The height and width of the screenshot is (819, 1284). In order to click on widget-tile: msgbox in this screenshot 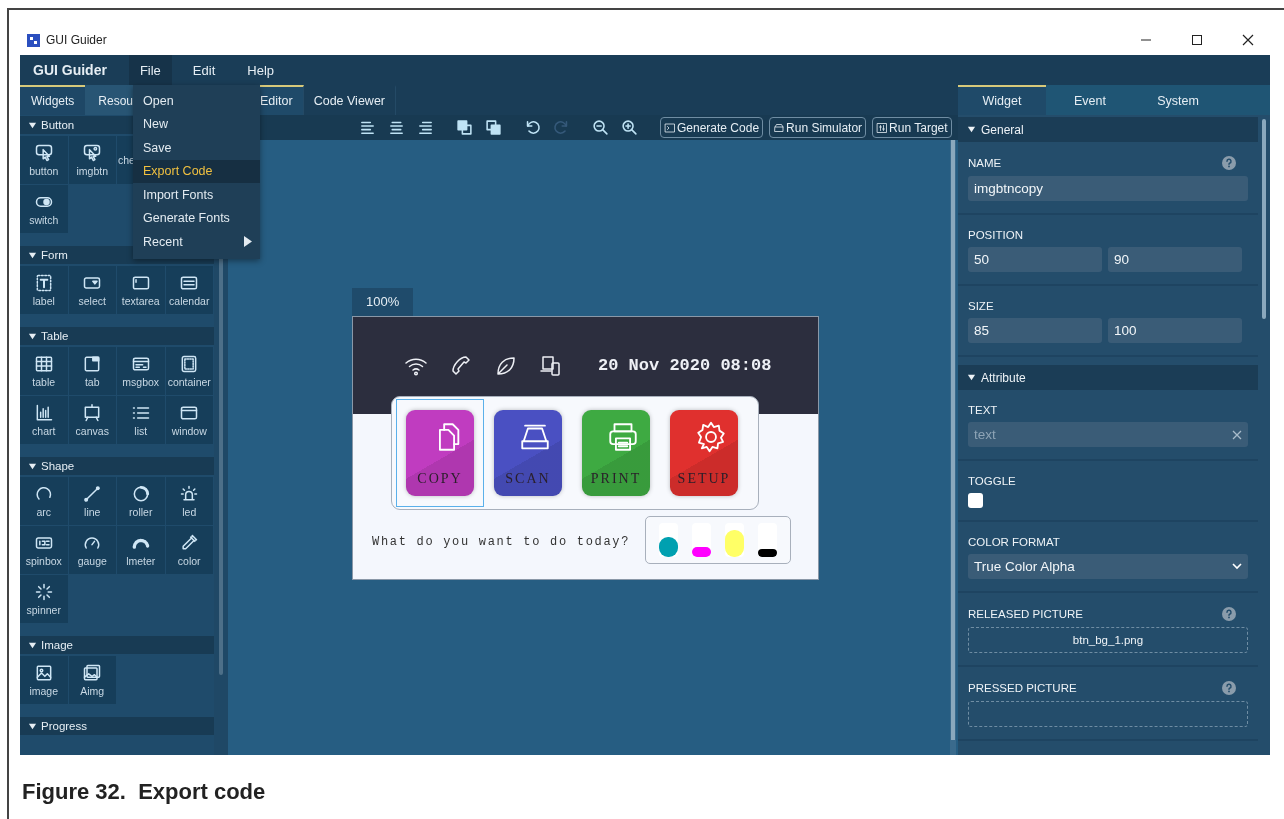, I will do `click(141, 371)`.